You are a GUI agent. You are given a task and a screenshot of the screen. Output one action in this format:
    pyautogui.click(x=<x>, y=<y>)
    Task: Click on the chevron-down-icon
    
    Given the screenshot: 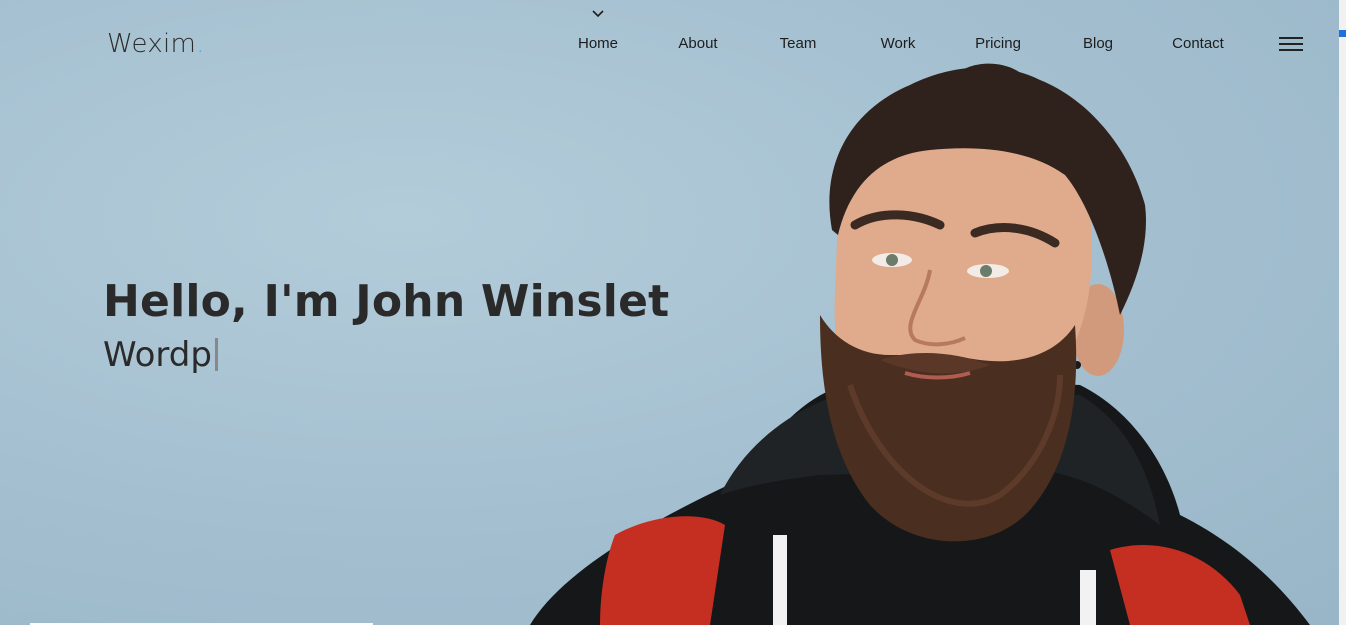 What is the action you would take?
    pyautogui.click(x=598, y=14)
    